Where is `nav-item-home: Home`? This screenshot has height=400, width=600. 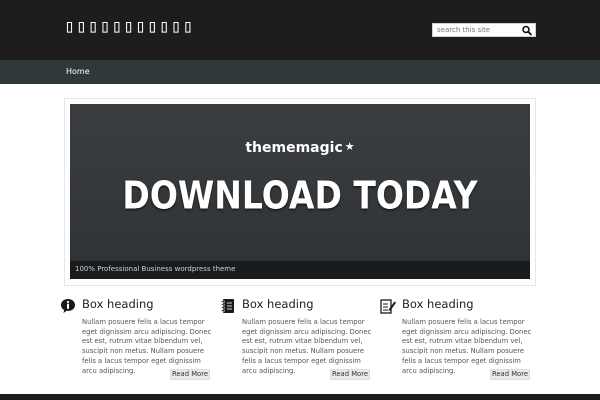
nav-item-home: Home is located at coordinates (78, 71).